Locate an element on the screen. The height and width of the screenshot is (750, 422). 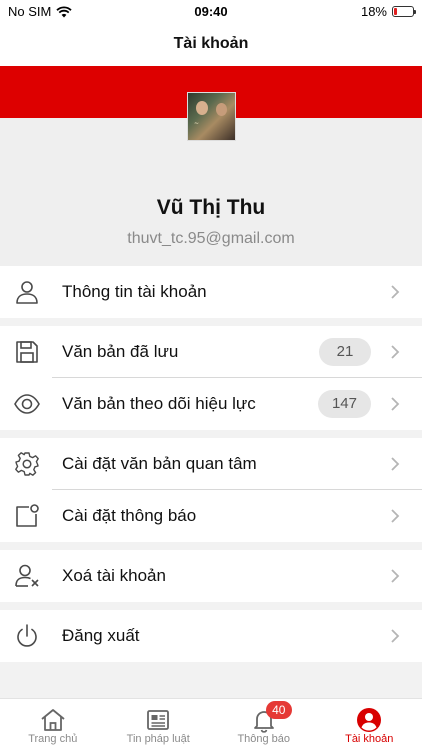
menu-item-saved-documents: Văn bản đã lưu 21 is located at coordinates (211, 352).